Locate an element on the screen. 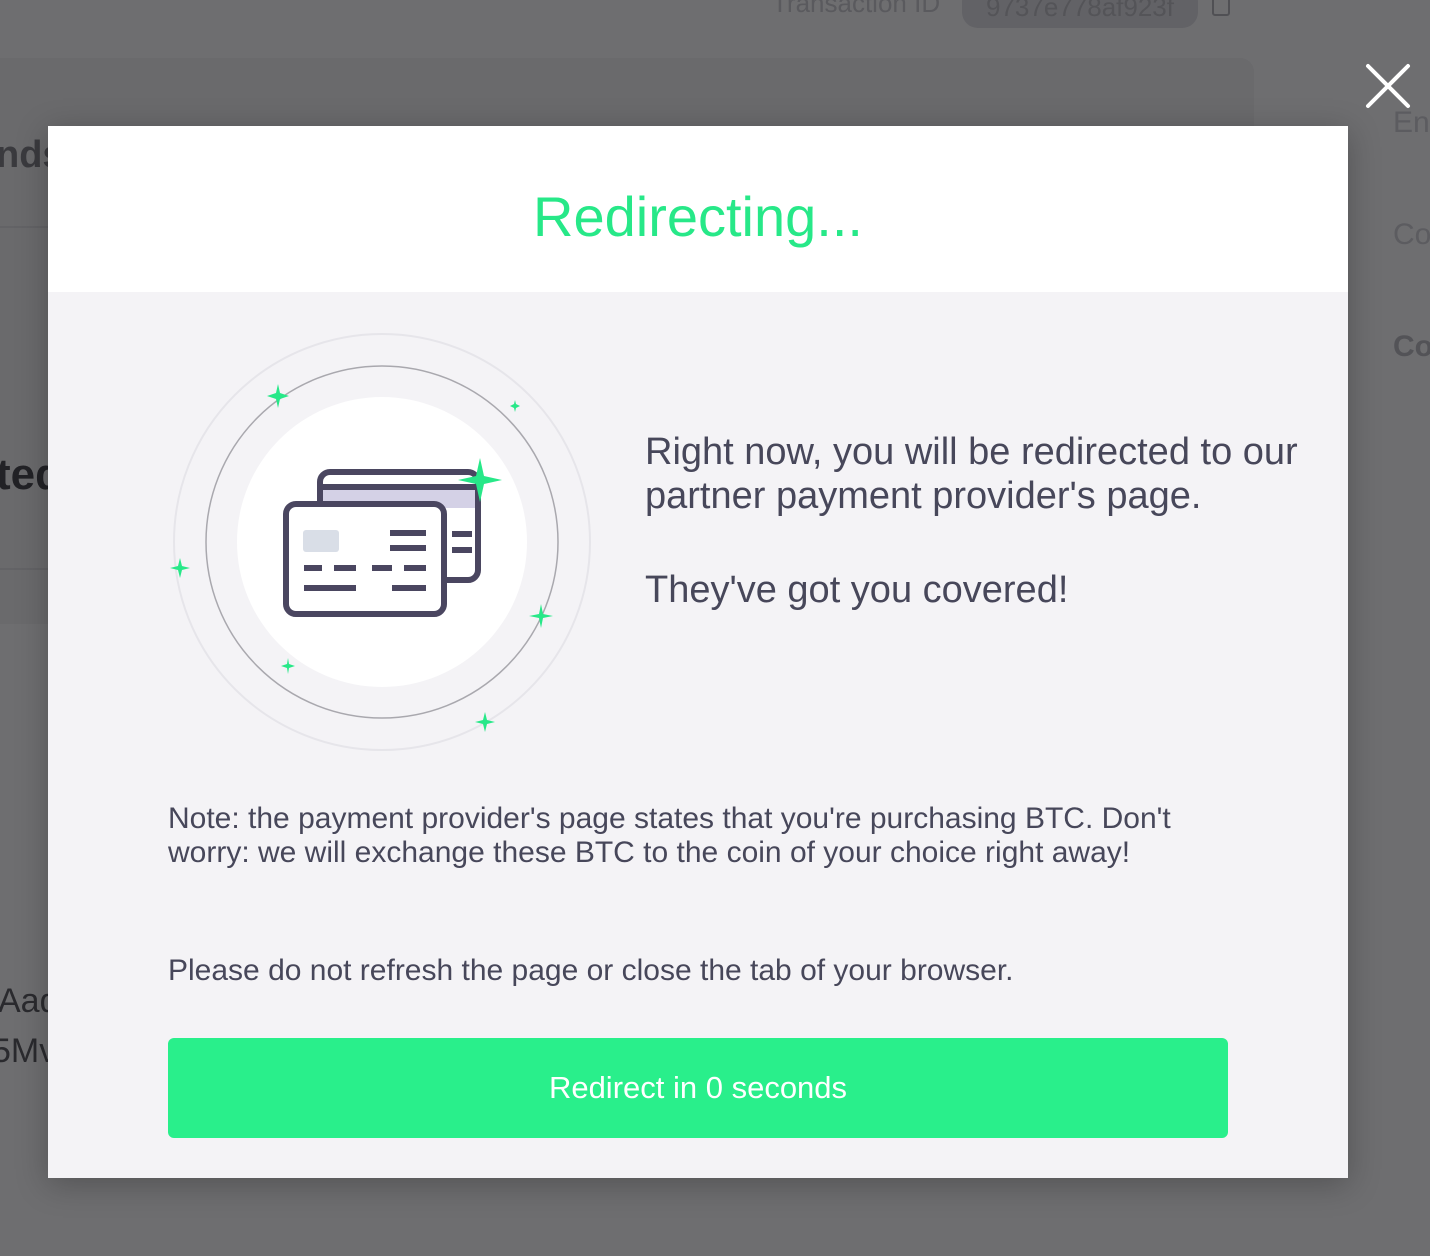  transaction-id-label: Transaction ID is located at coordinates (856, 9).